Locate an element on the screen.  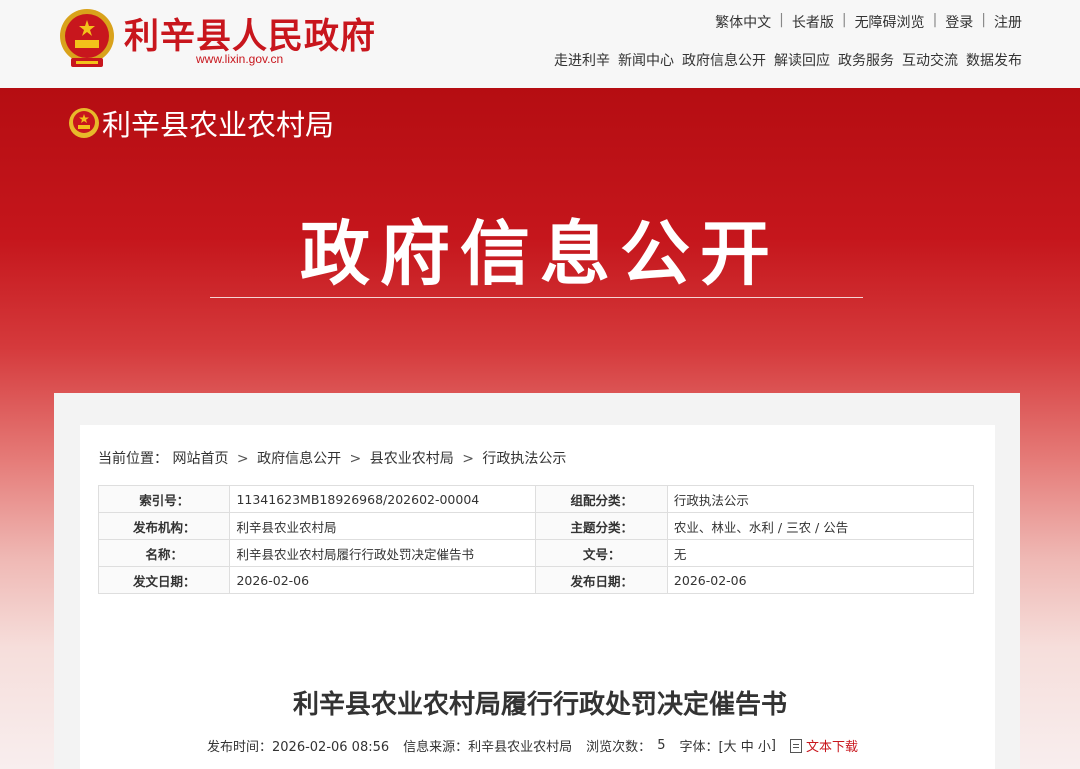
table-row: 名称： 利辛县农业农村局履行行政处罚决定催告书 文号： 无 is located at coordinates (536, 553).